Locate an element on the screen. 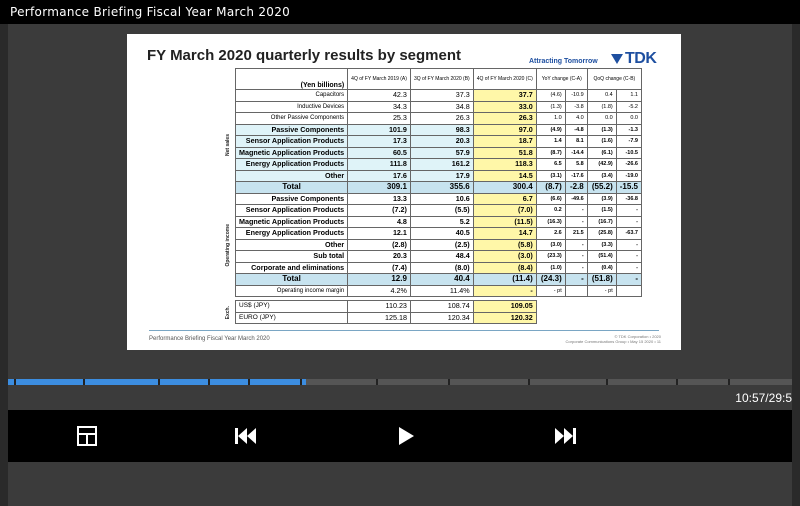 The width and height of the screenshot is (800, 506). cell-qoq-pct is located at coordinates (628, 290).